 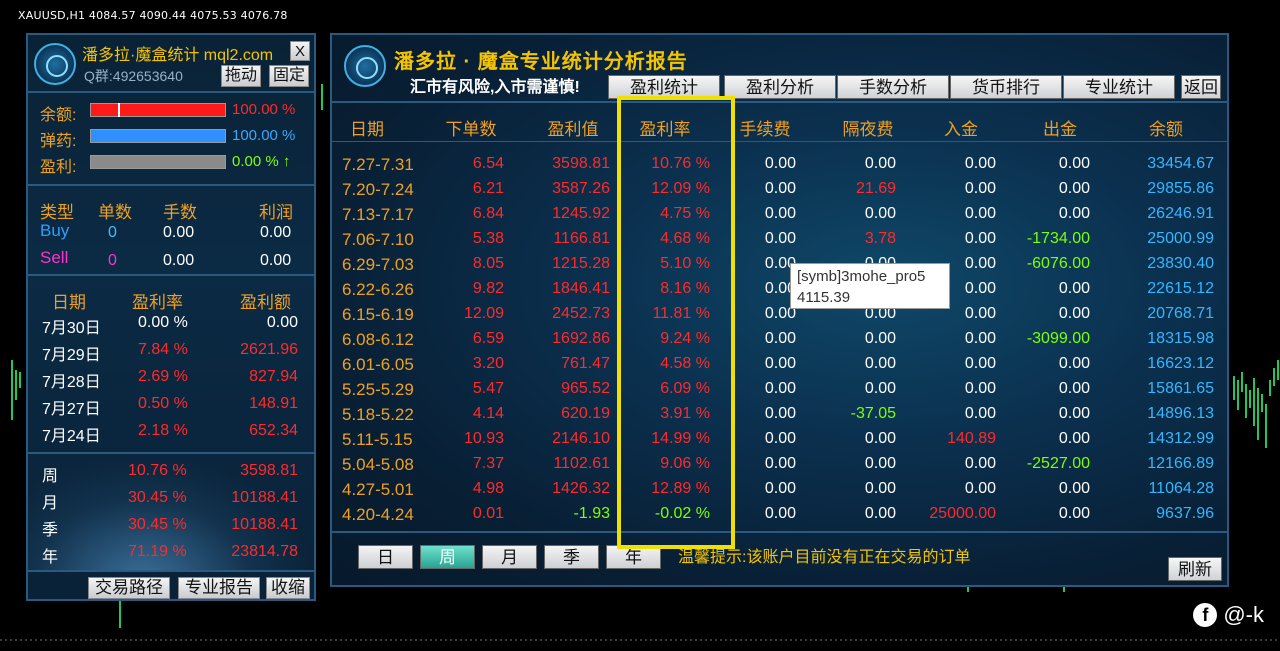 I want to click on table-cell: 12.09, so click(x=483, y=313).